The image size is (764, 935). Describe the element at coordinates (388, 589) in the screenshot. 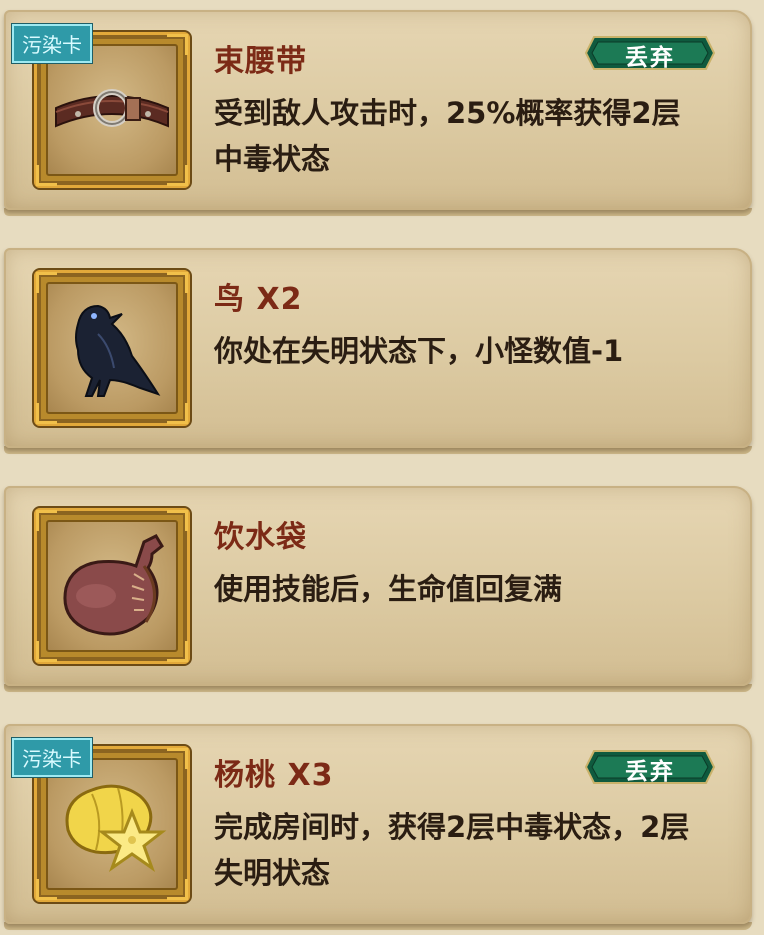

I see `item-description: 使用技能后，生命值回复满` at that location.